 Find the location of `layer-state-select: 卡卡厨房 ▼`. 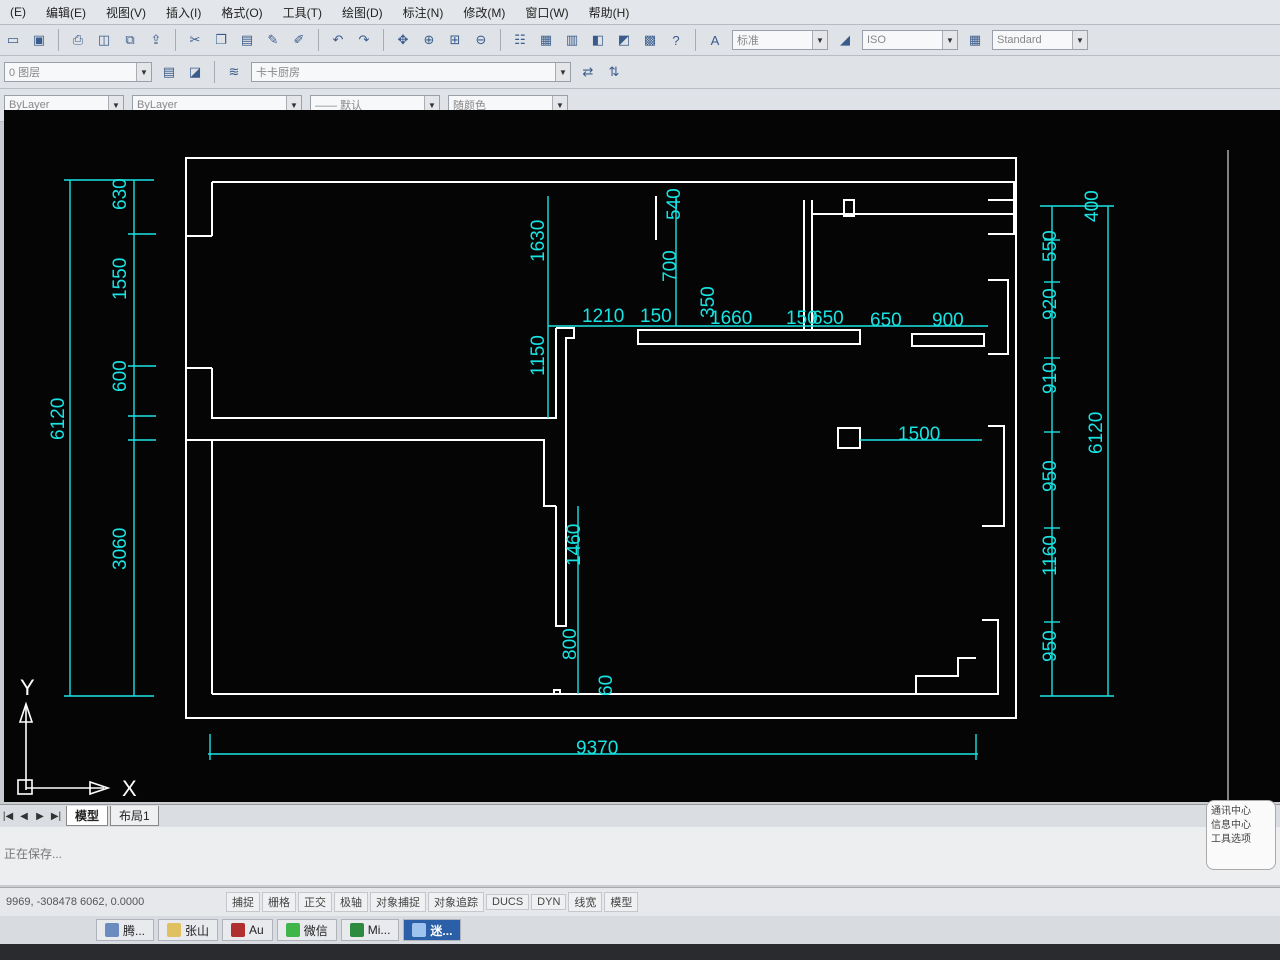

layer-state-select: 卡卡厨房 ▼ is located at coordinates (411, 72).